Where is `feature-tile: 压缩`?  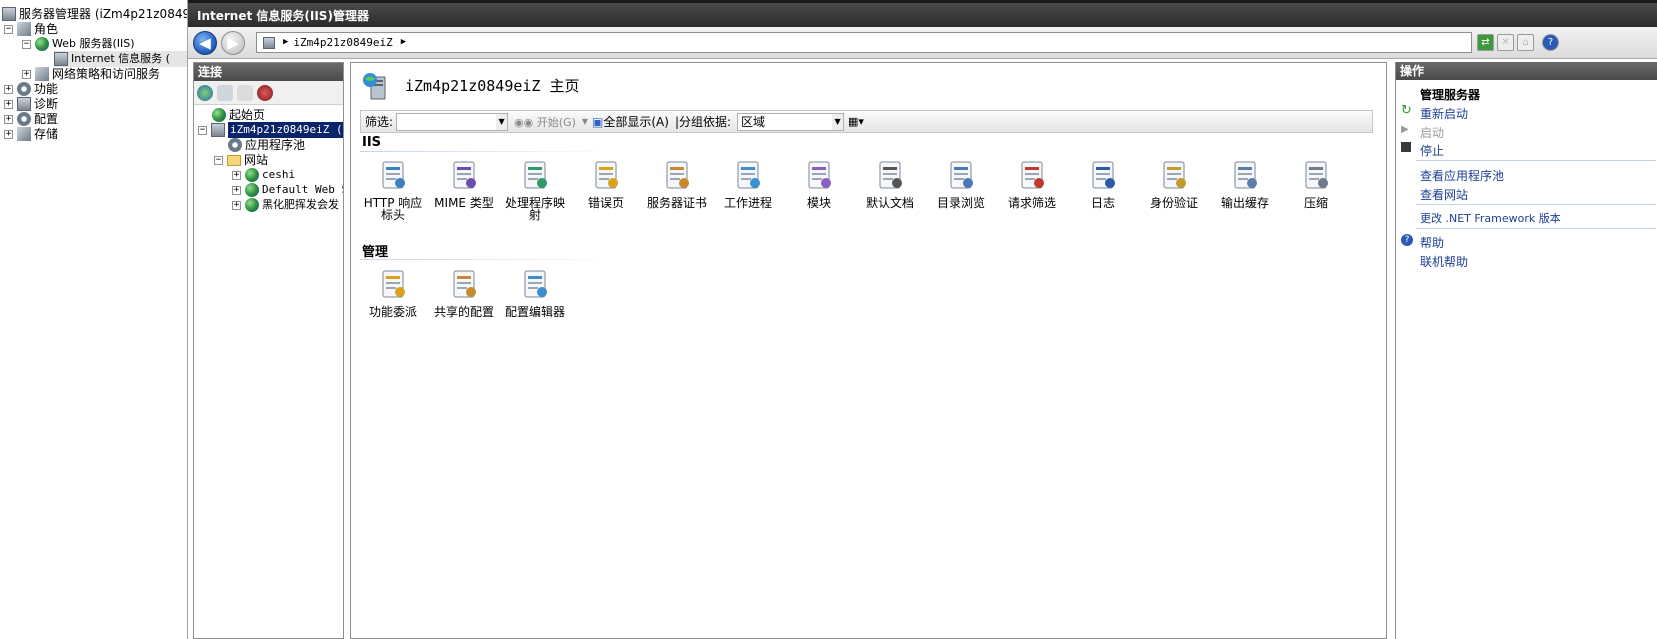
feature-tile: 压缩 is located at coordinates (1316, 184).